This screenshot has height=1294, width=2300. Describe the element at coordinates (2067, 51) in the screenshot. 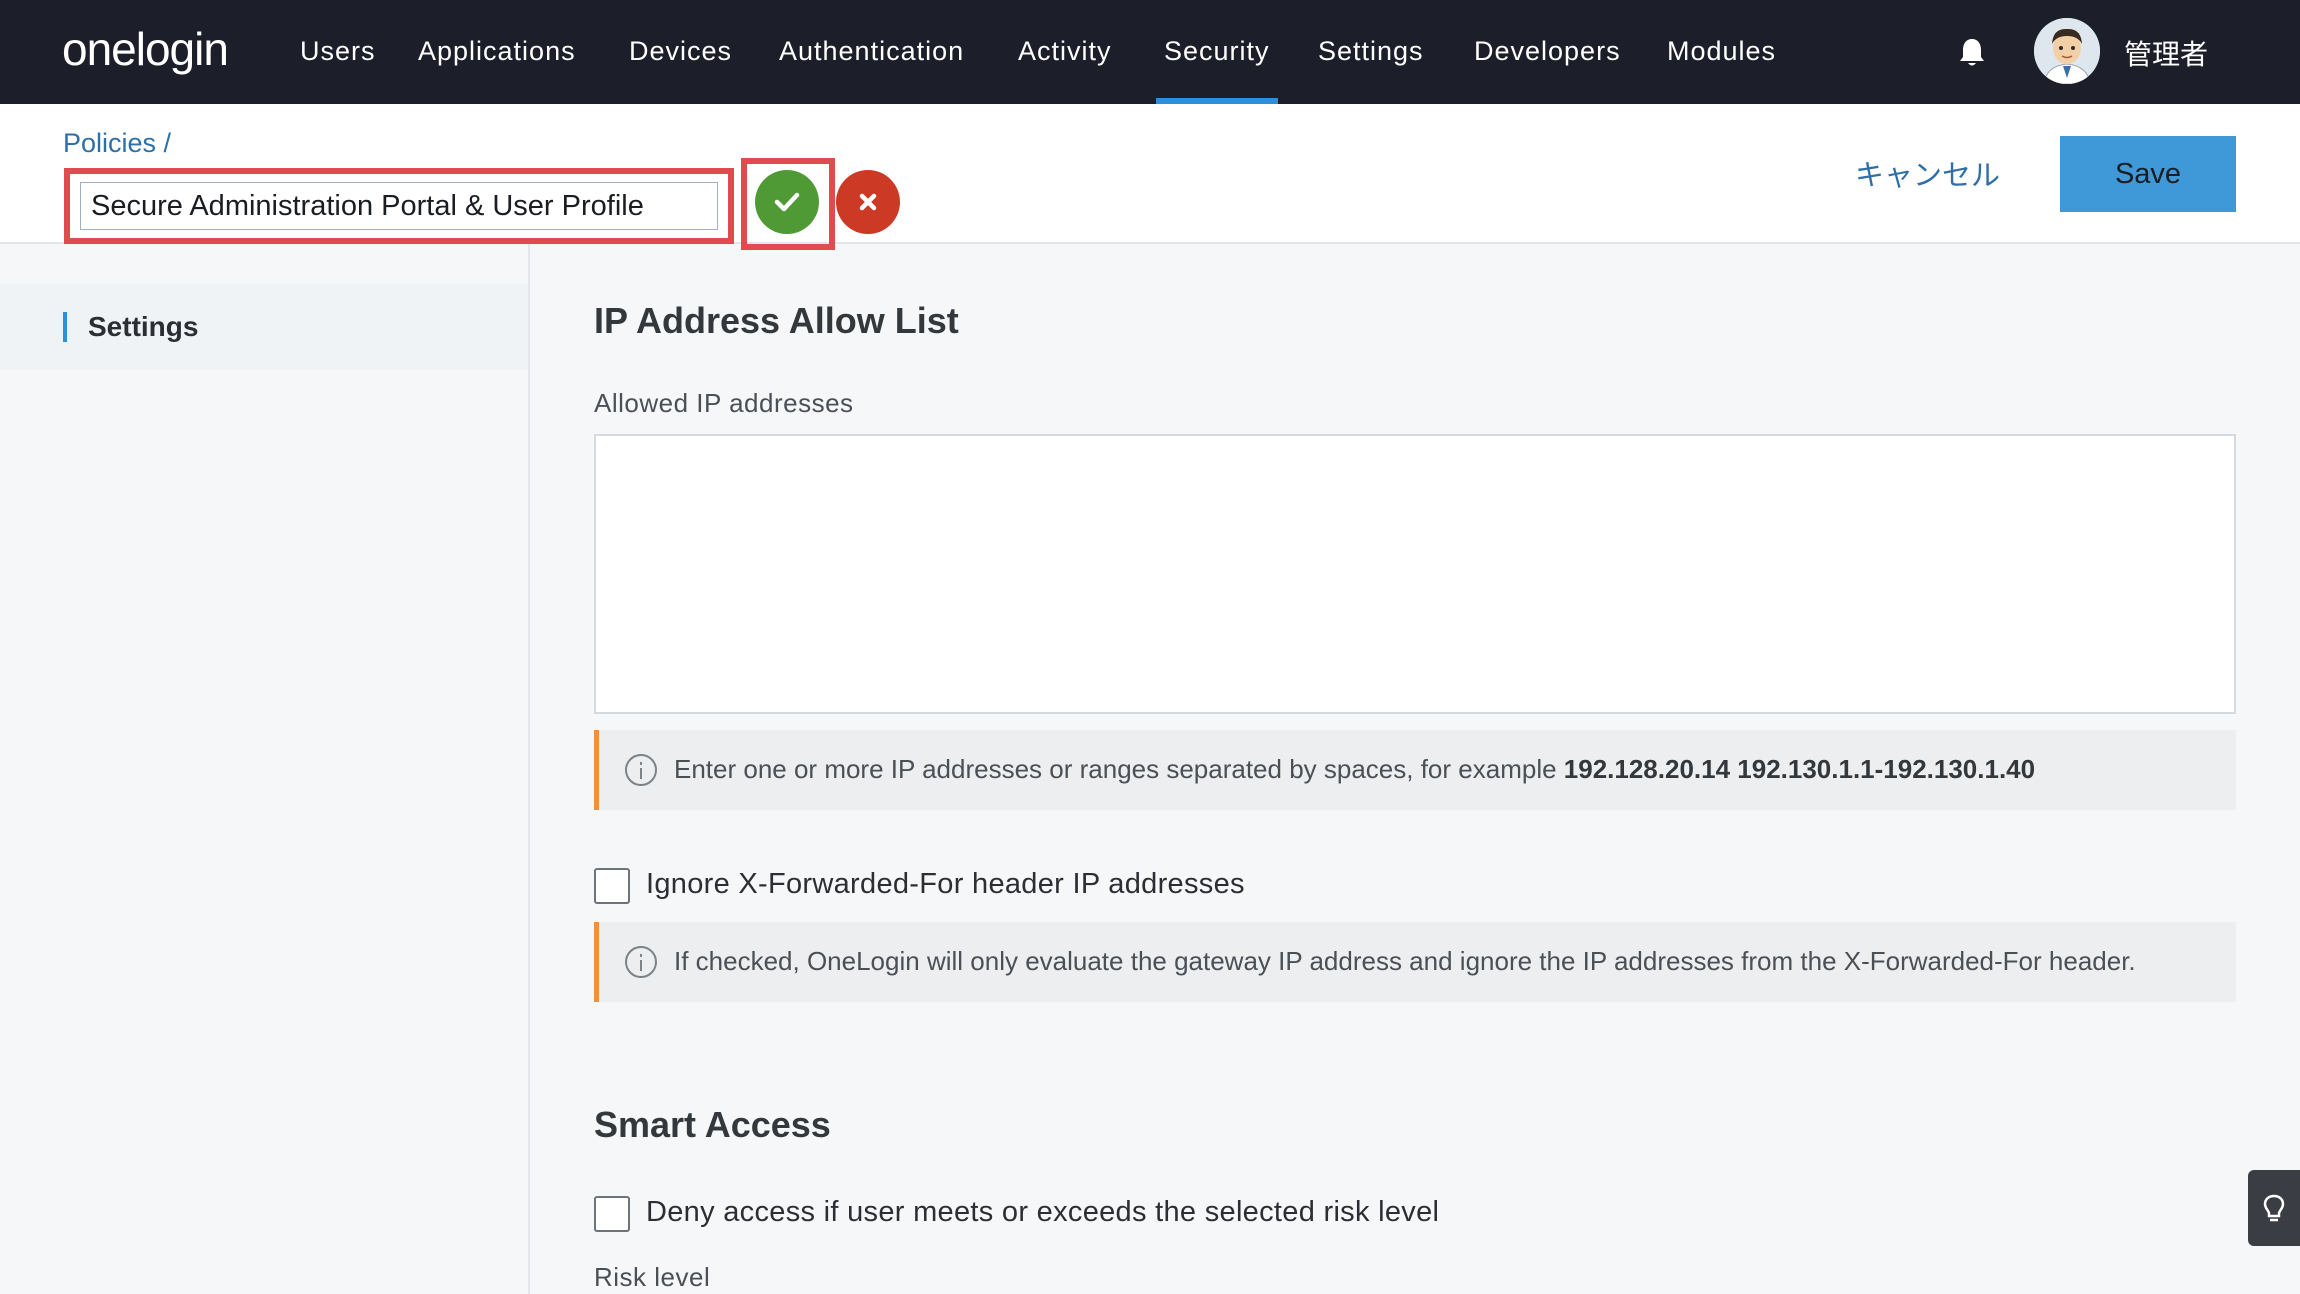

I see `avatar` at that location.